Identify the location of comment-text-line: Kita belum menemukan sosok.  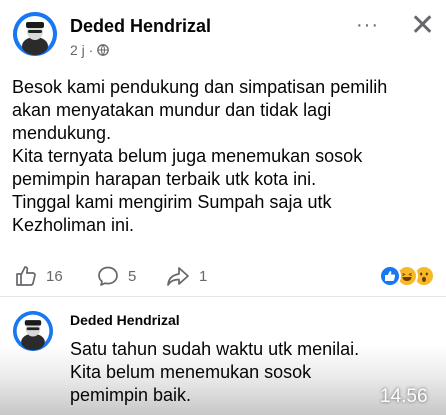
(191, 372).